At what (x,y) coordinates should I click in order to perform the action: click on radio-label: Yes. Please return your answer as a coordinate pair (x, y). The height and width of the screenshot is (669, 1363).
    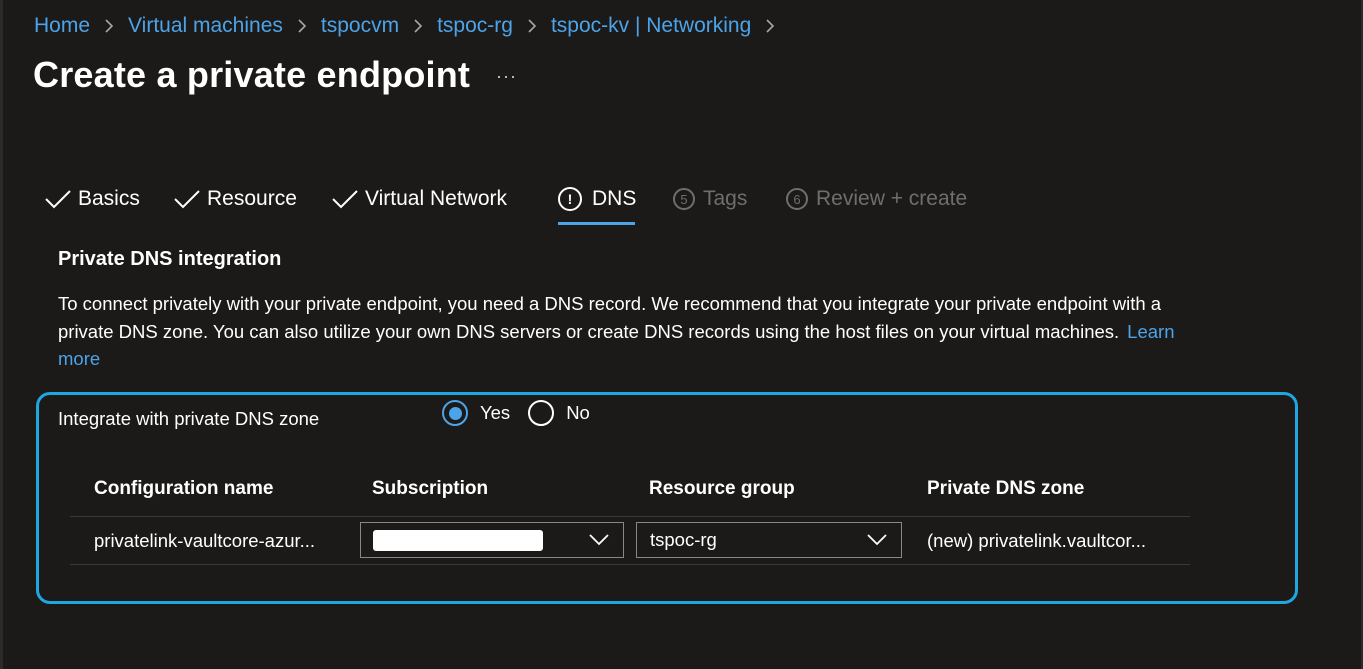
    Looking at the image, I should click on (495, 412).